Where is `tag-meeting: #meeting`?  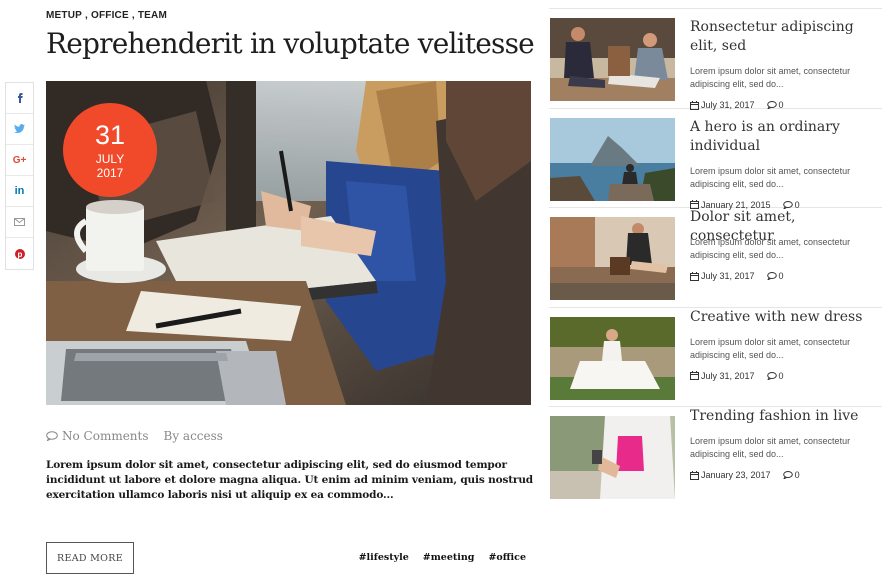
tag-meeting: #meeting is located at coordinates (449, 557).